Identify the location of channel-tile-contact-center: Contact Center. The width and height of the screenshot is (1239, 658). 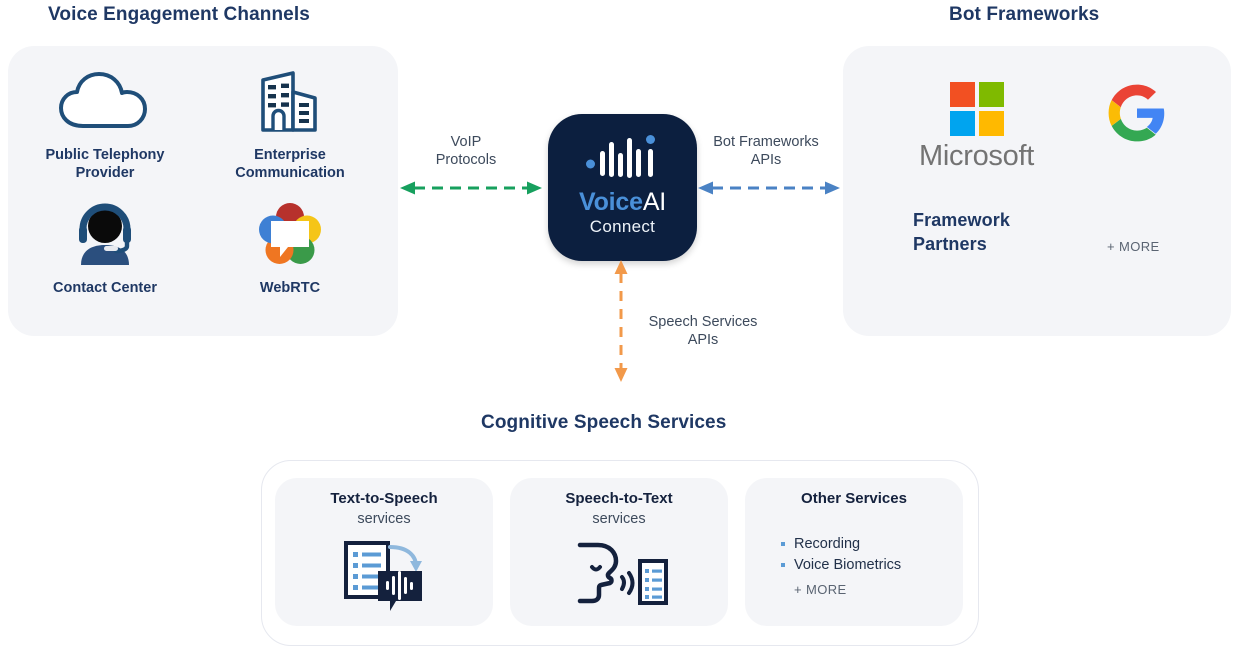
(105, 246).